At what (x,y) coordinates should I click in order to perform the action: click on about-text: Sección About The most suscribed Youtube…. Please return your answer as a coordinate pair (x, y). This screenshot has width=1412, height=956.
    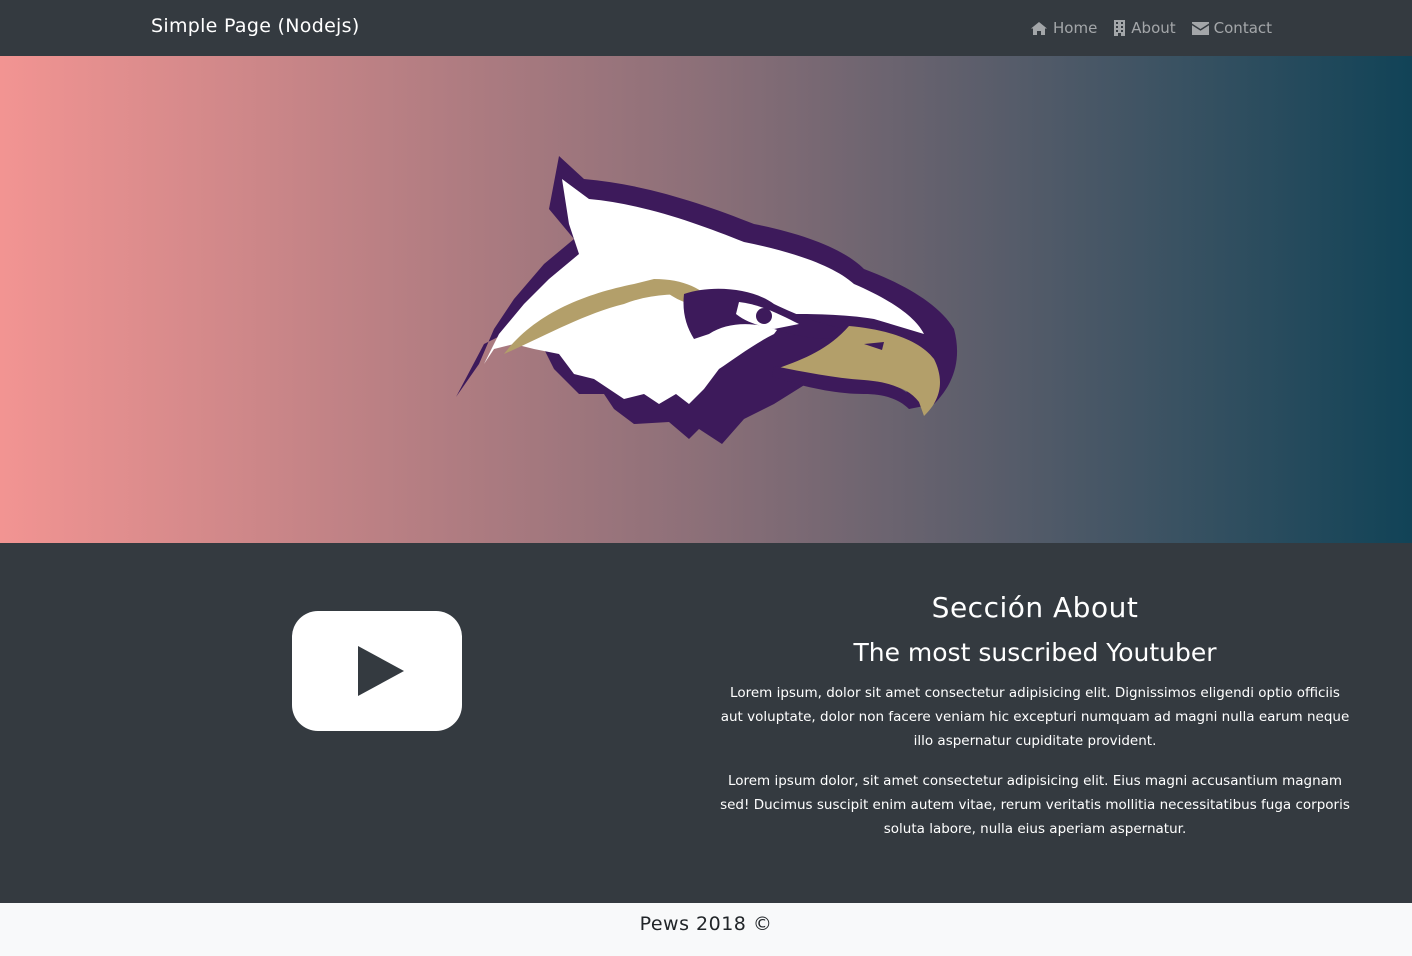
    Looking at the image, I should click on (1035, 724).